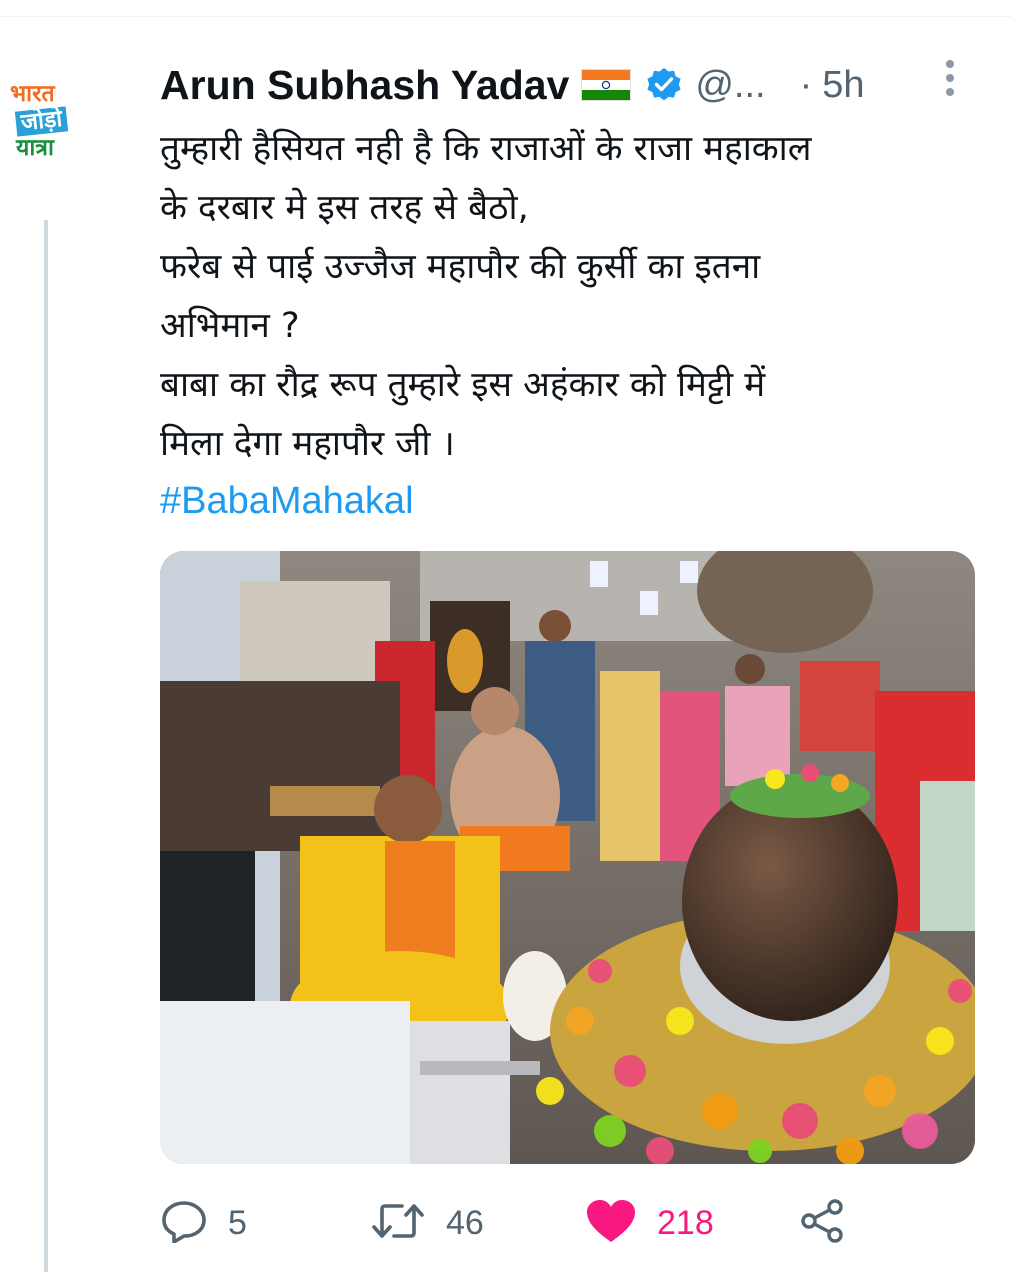  I want to click on retweet-count: 46, so click(465, 1222).